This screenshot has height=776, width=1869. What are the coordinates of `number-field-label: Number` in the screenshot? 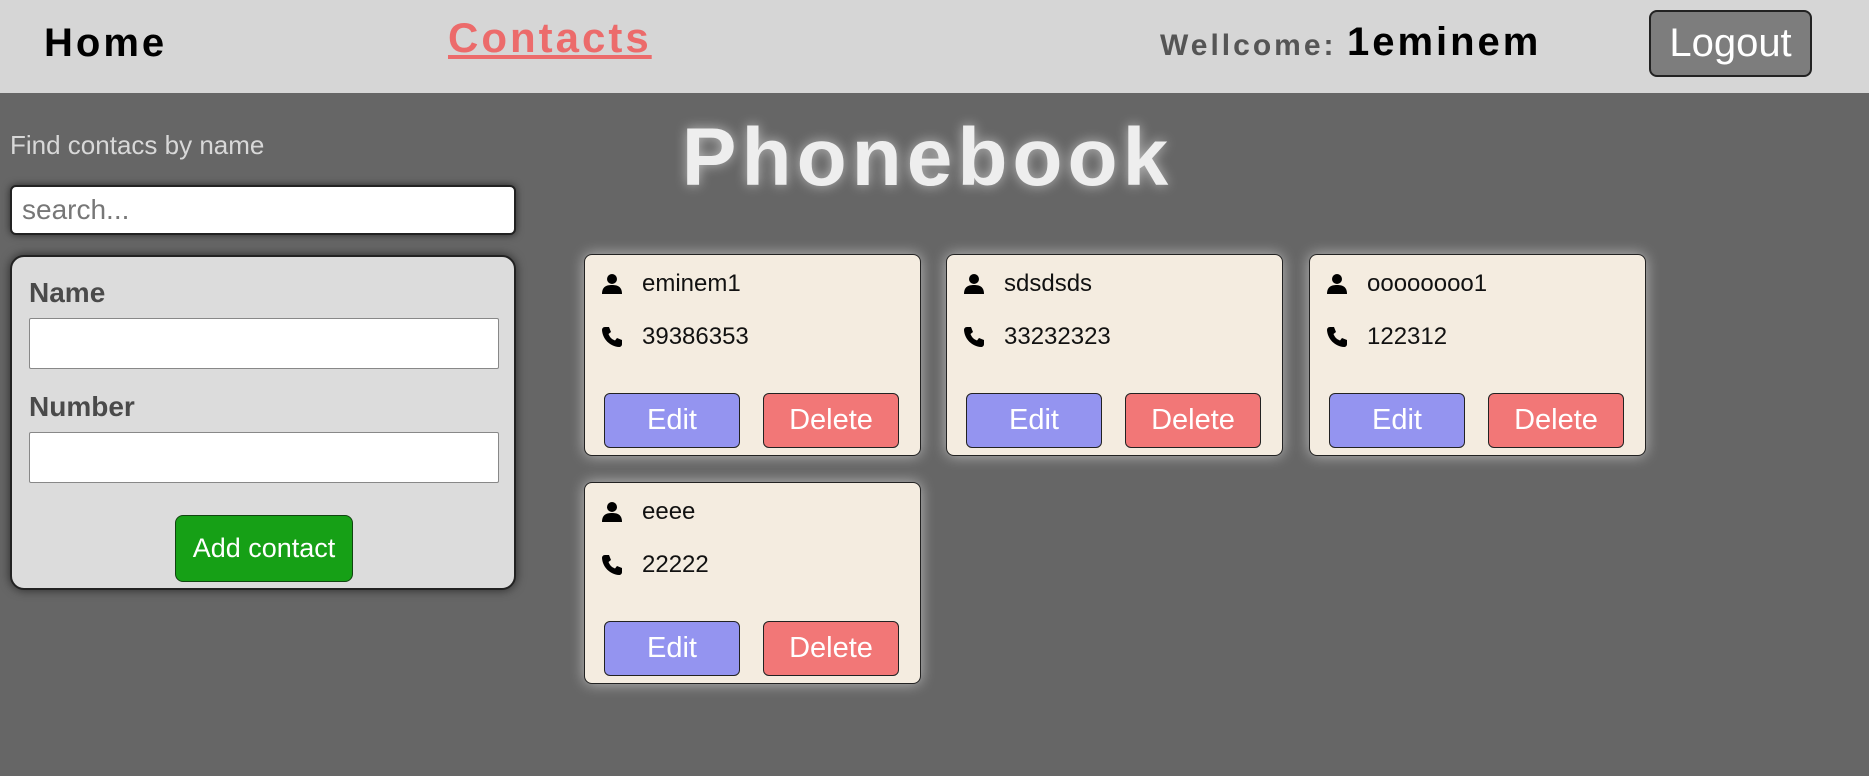 It's located at (82, 406).